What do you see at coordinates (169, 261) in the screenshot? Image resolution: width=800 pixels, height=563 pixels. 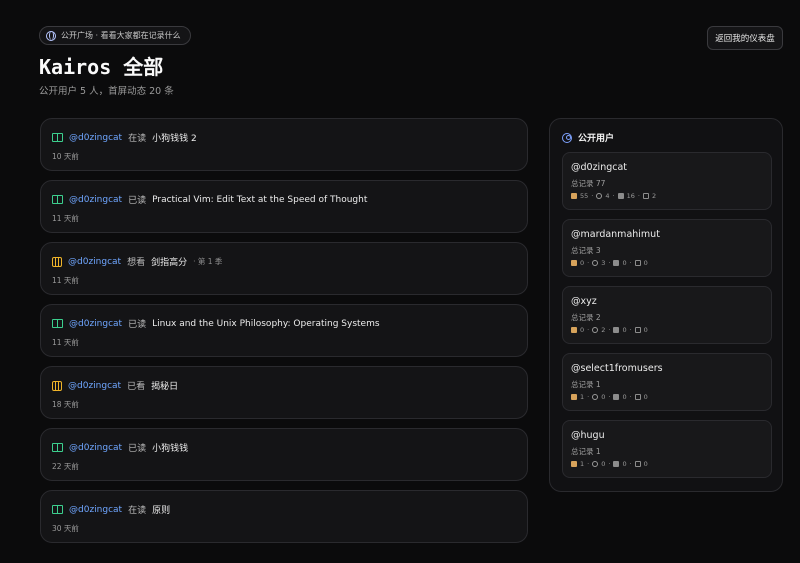 I see `feed-item-title: 剑指高分` at bounding box center [169, 261].